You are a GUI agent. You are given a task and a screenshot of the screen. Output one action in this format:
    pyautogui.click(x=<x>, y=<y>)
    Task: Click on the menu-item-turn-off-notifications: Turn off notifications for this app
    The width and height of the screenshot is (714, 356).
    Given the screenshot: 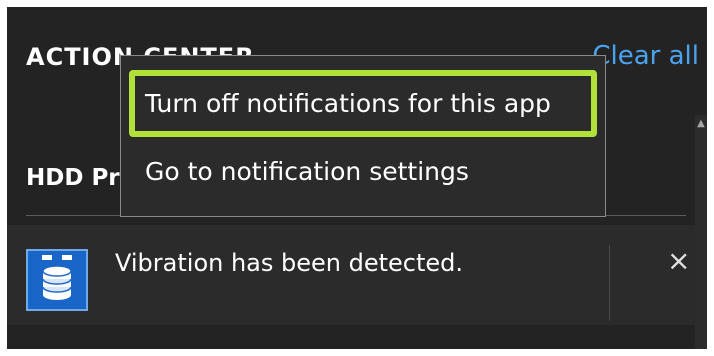 What is the action you would take?
    pyautogui.click(x=363, y=103)
    